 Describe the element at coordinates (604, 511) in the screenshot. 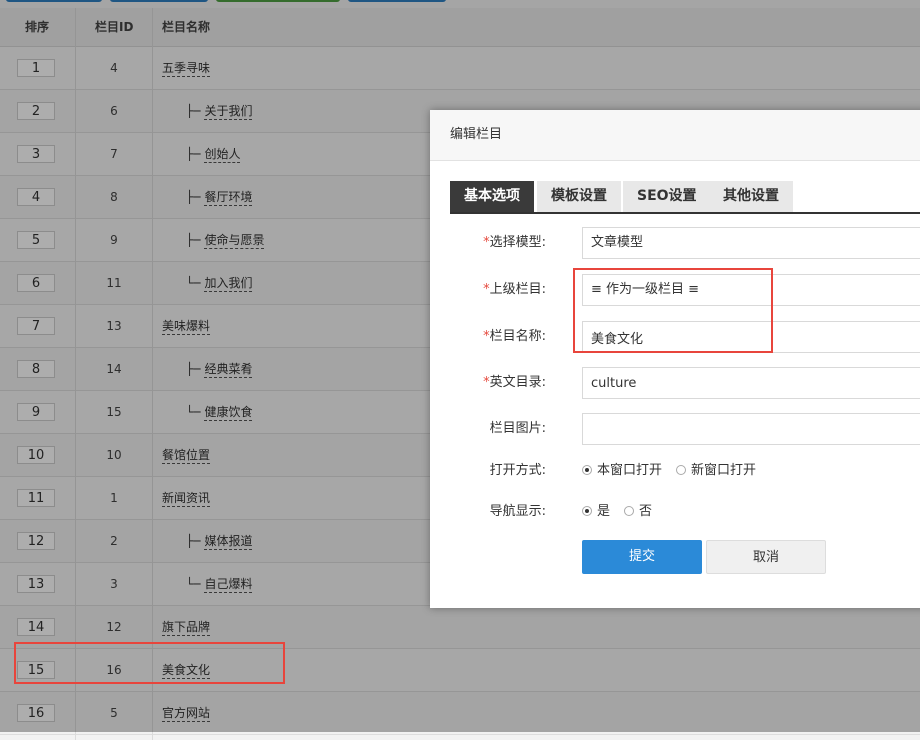

I see `radio-nav-yes-label: 是` at that location.